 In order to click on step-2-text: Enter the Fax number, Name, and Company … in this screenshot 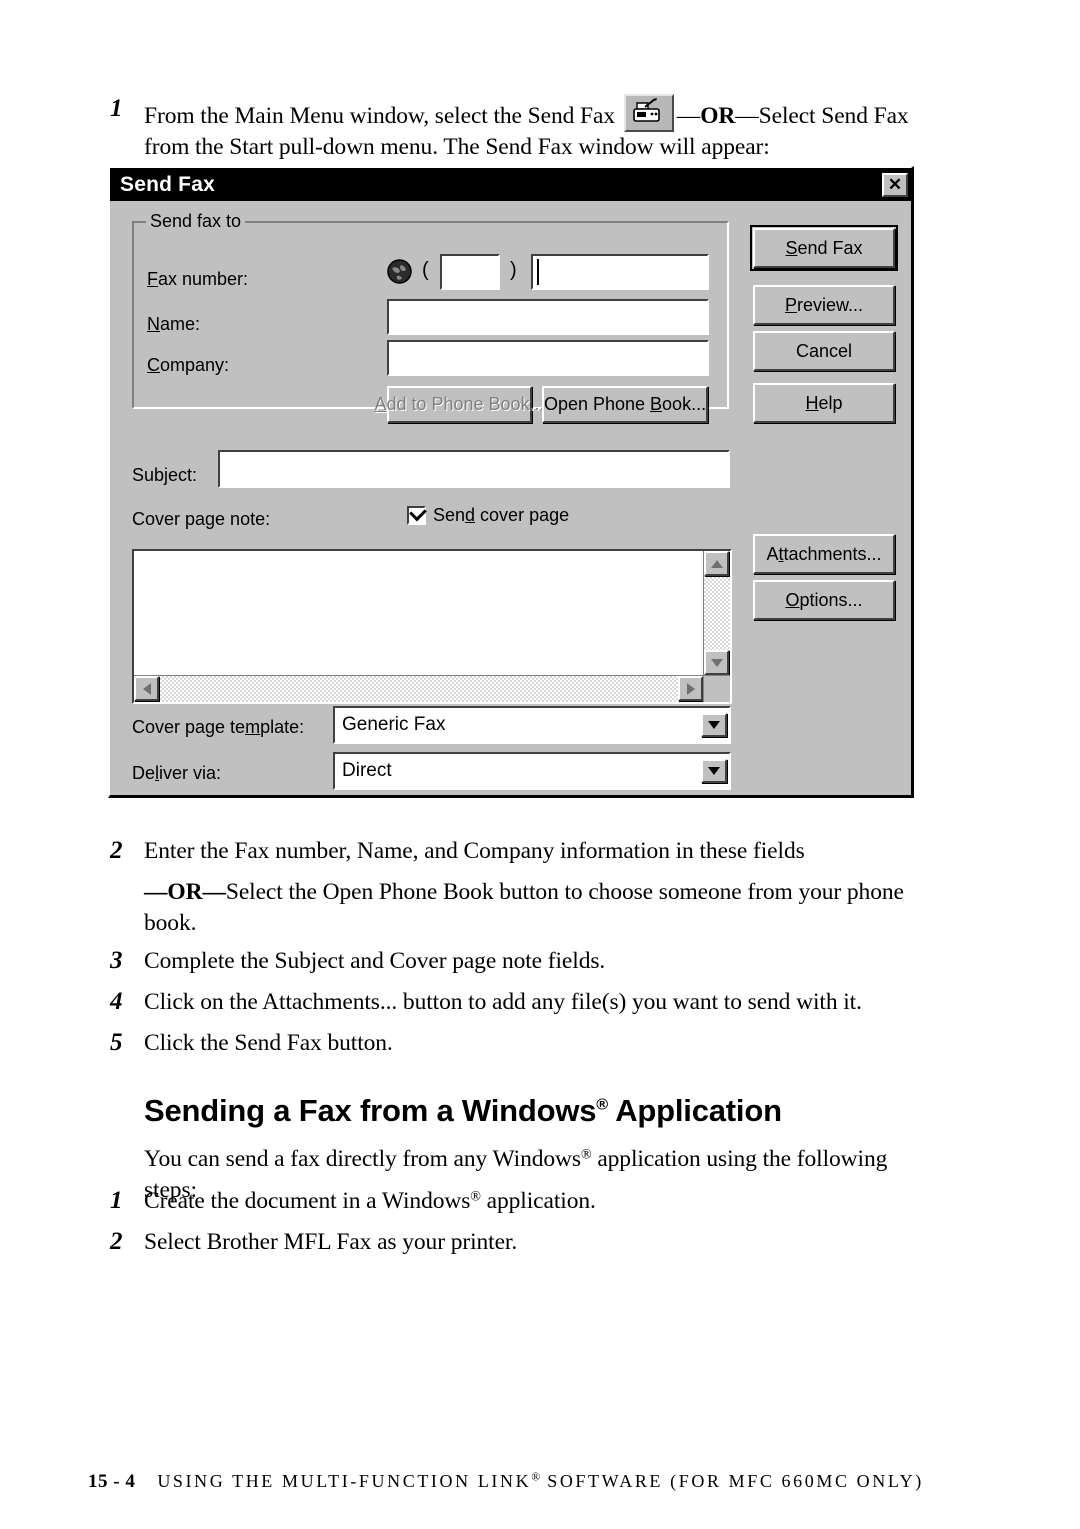, I will do `click(474, 851)`.